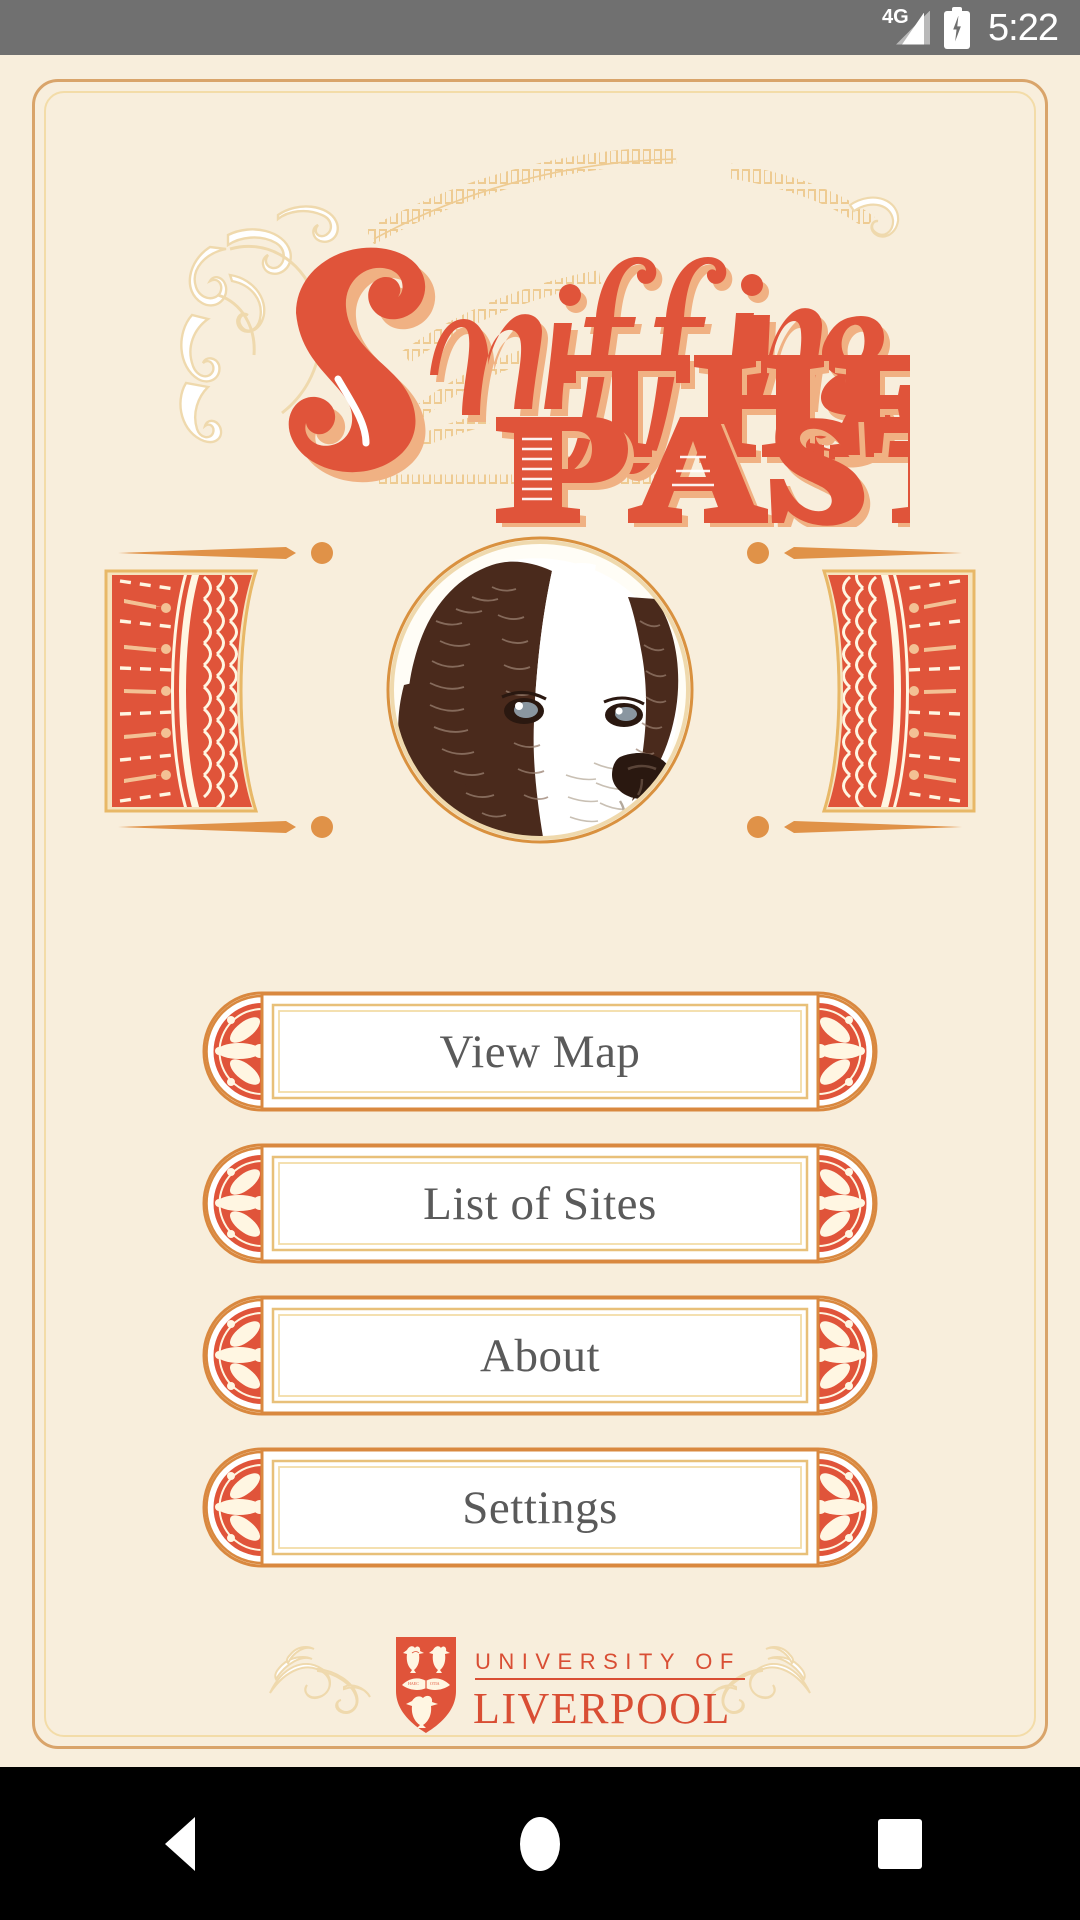  I want to click on ornament-arrow-bottom-right, so click(854, 827).